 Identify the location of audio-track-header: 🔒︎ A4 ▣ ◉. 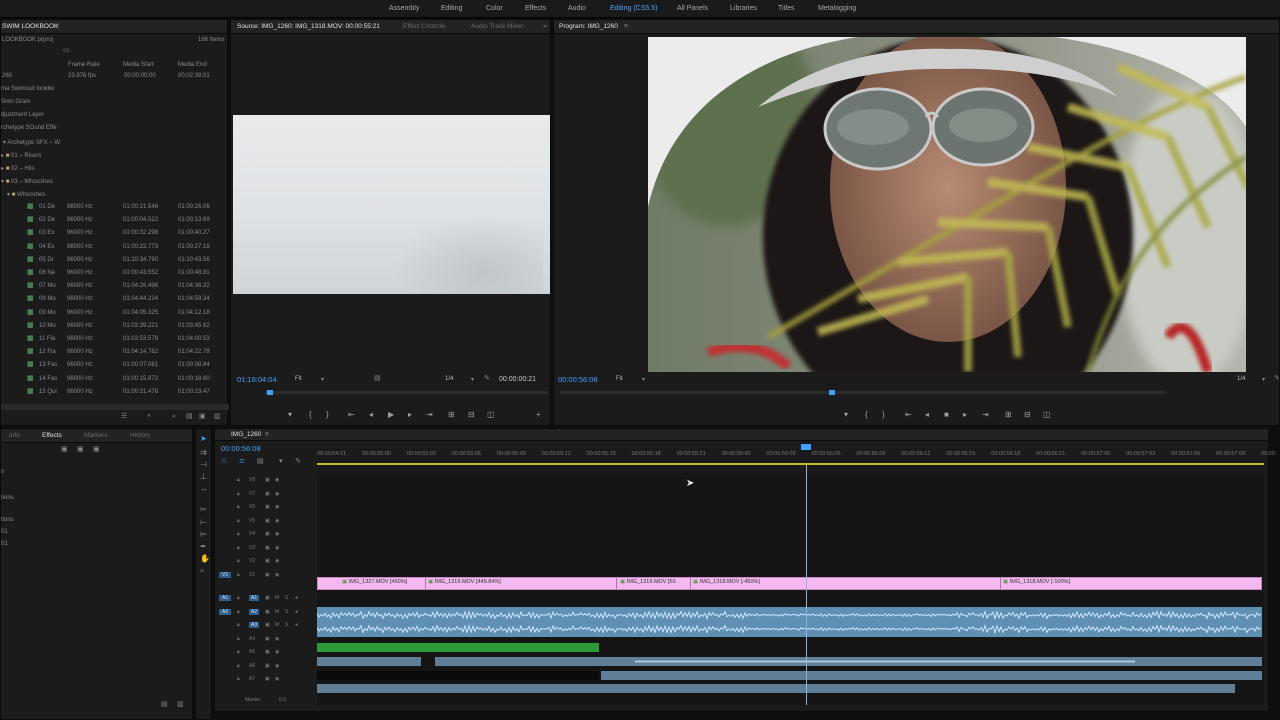
(265, 641).